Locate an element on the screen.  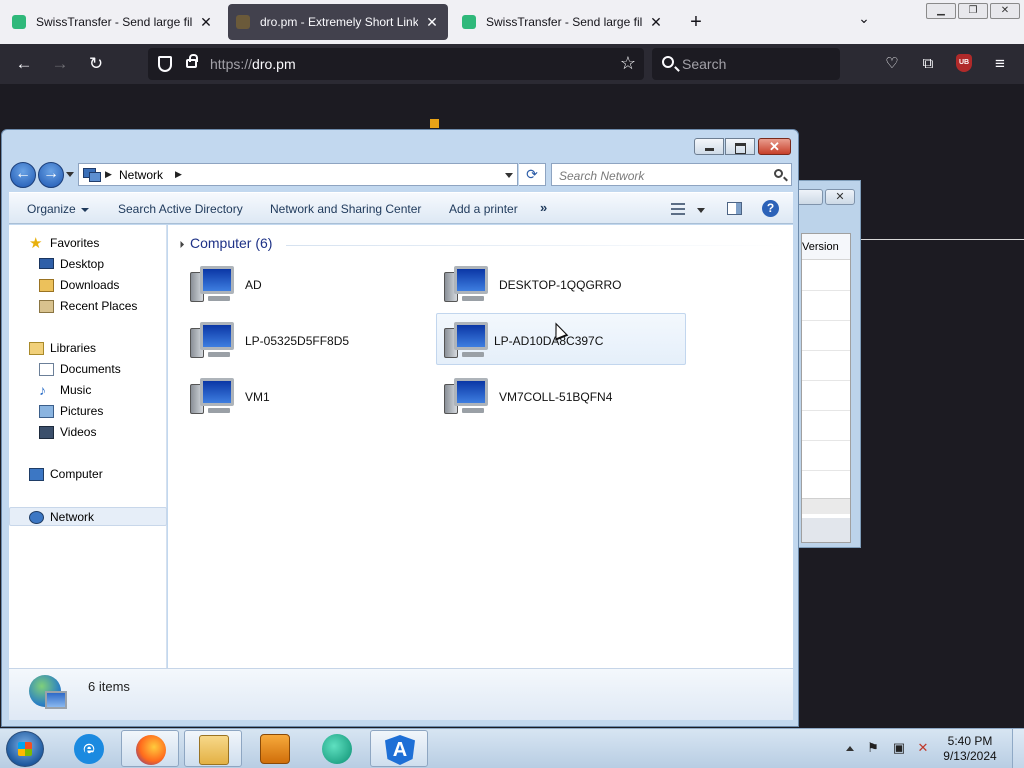
favorites-star-icon: ★ is located at coordinates (36, 243).